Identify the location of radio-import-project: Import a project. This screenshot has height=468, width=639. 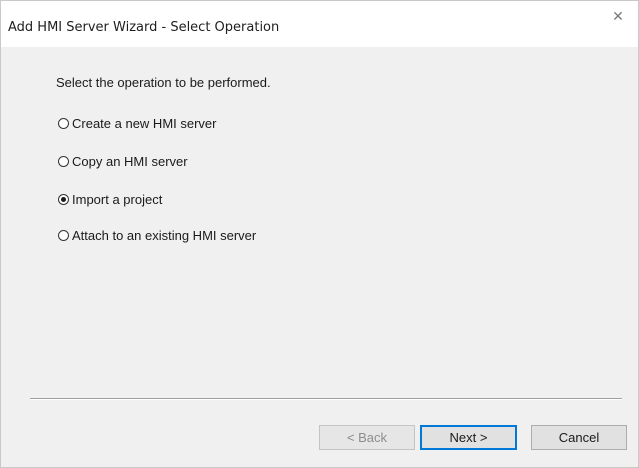
(110, 199).